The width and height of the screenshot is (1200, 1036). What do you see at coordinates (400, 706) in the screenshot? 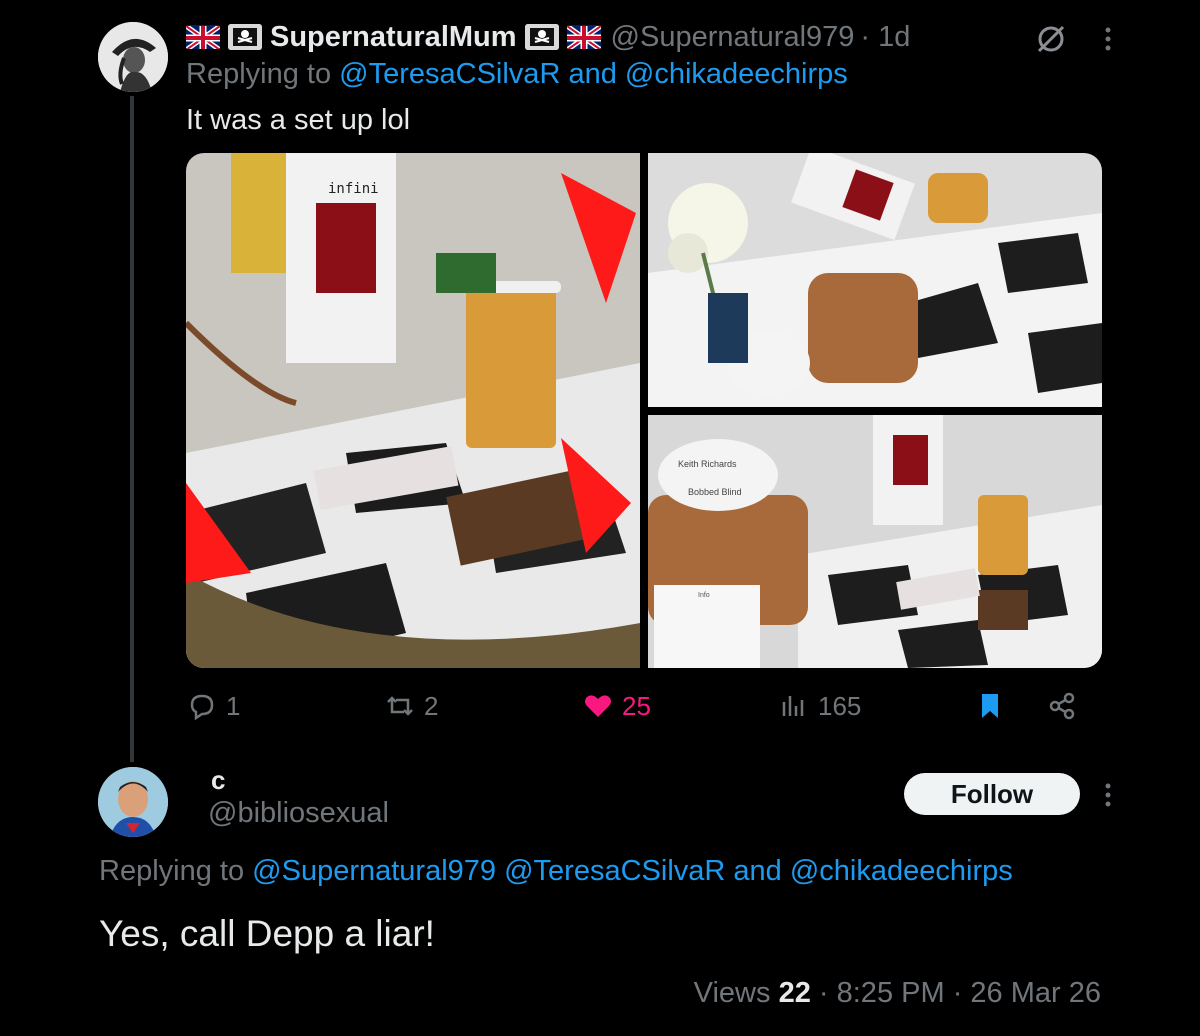
I see `repost-icon` at bounding box center [400, 706].